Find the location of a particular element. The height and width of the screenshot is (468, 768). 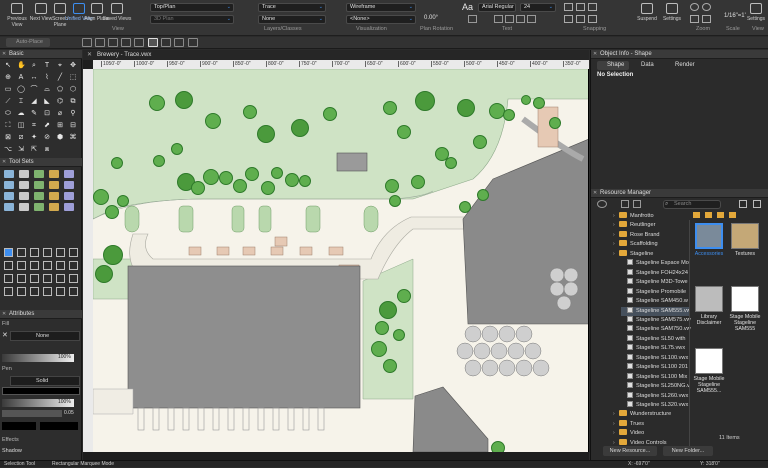

basic-tool-icon: ↖ is located at coordinates (8, 66).